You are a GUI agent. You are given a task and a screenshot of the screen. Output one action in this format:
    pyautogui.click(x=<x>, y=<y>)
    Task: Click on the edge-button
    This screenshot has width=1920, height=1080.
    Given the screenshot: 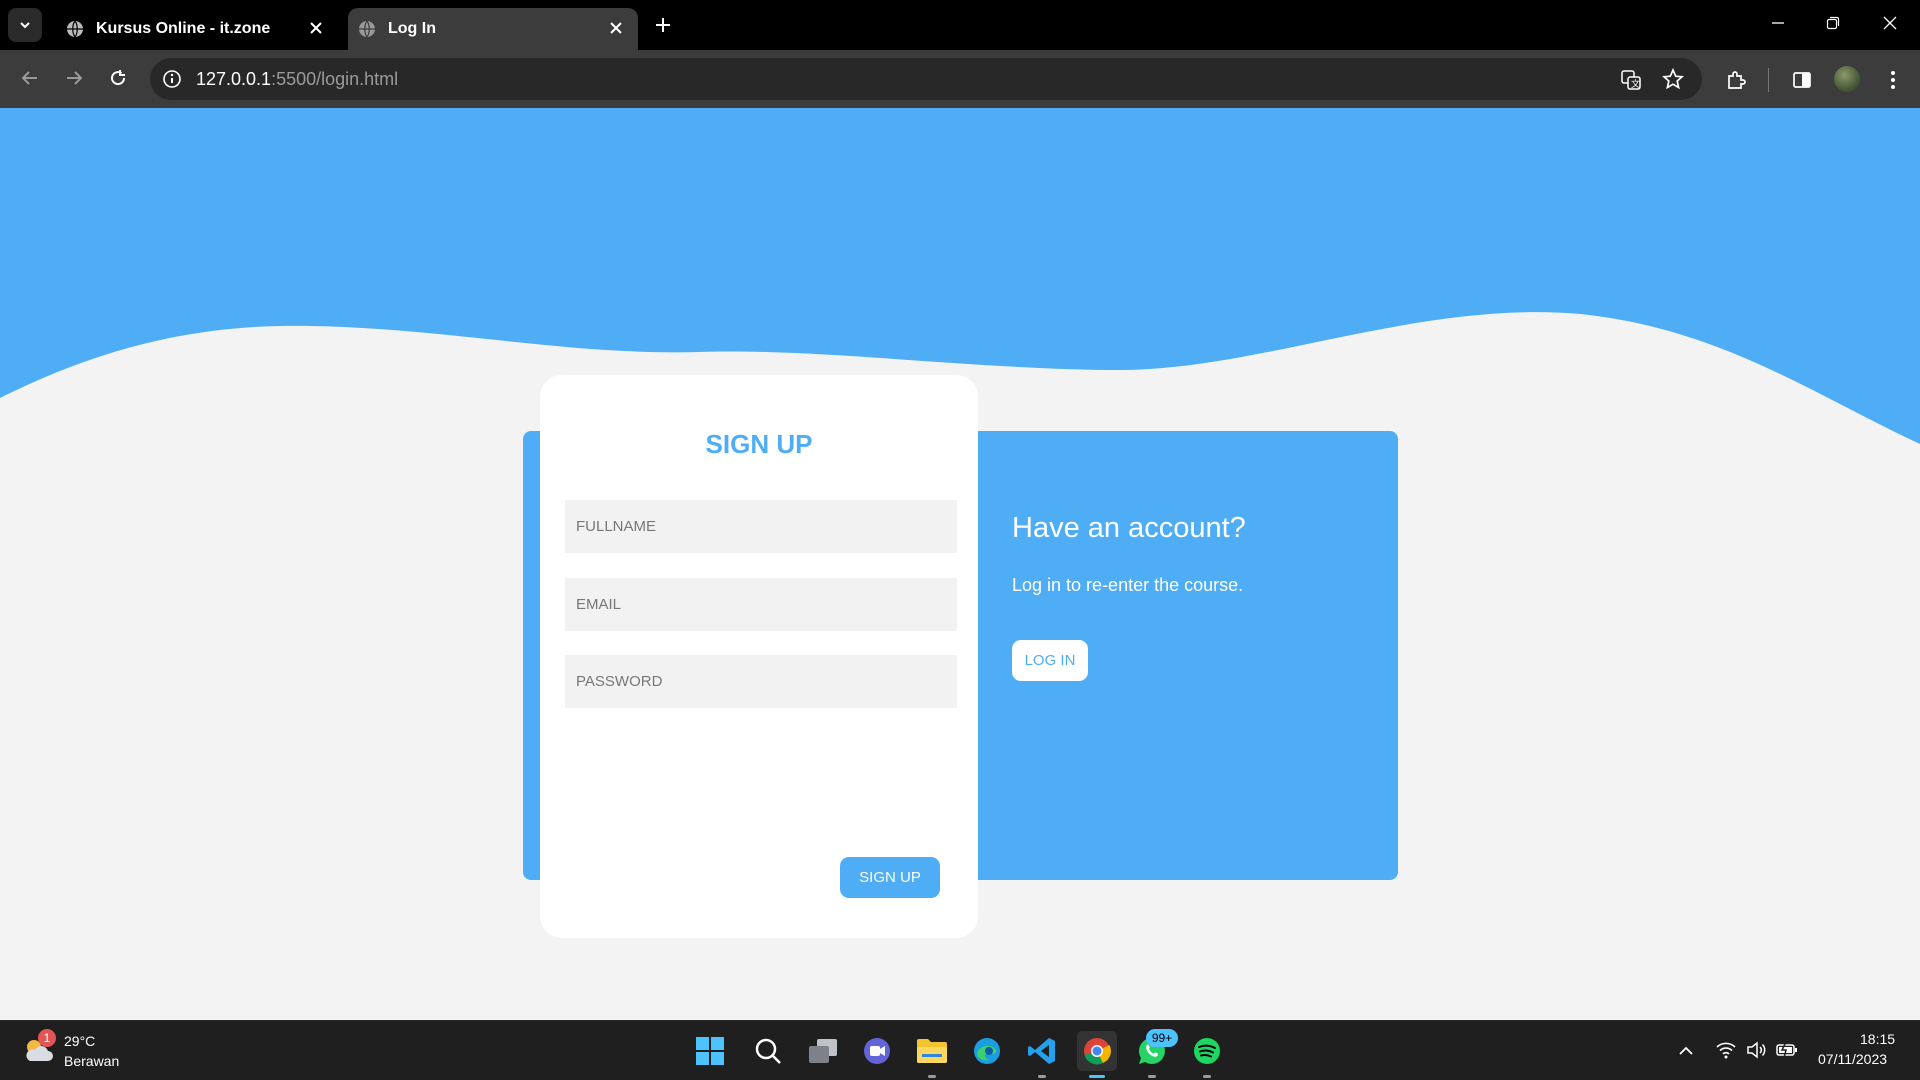 What is the action you would take?
    pyautogui.click(x=987, y=1051)
    